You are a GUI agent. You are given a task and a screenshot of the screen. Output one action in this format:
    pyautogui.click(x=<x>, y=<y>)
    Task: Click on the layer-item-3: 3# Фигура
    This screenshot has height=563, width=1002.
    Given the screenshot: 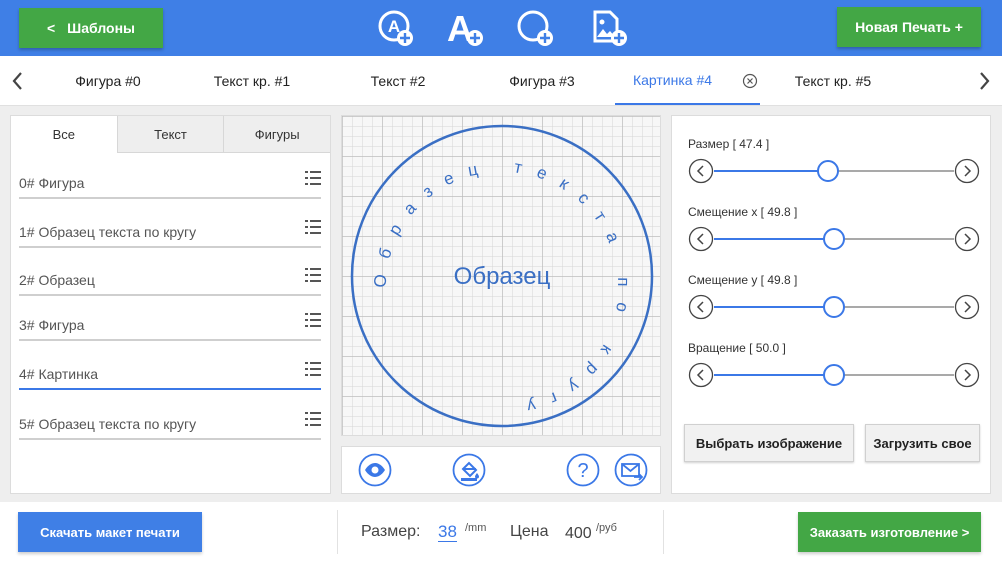 What is the action you would take?
    pyautogui.click(x=170, y=326)
    